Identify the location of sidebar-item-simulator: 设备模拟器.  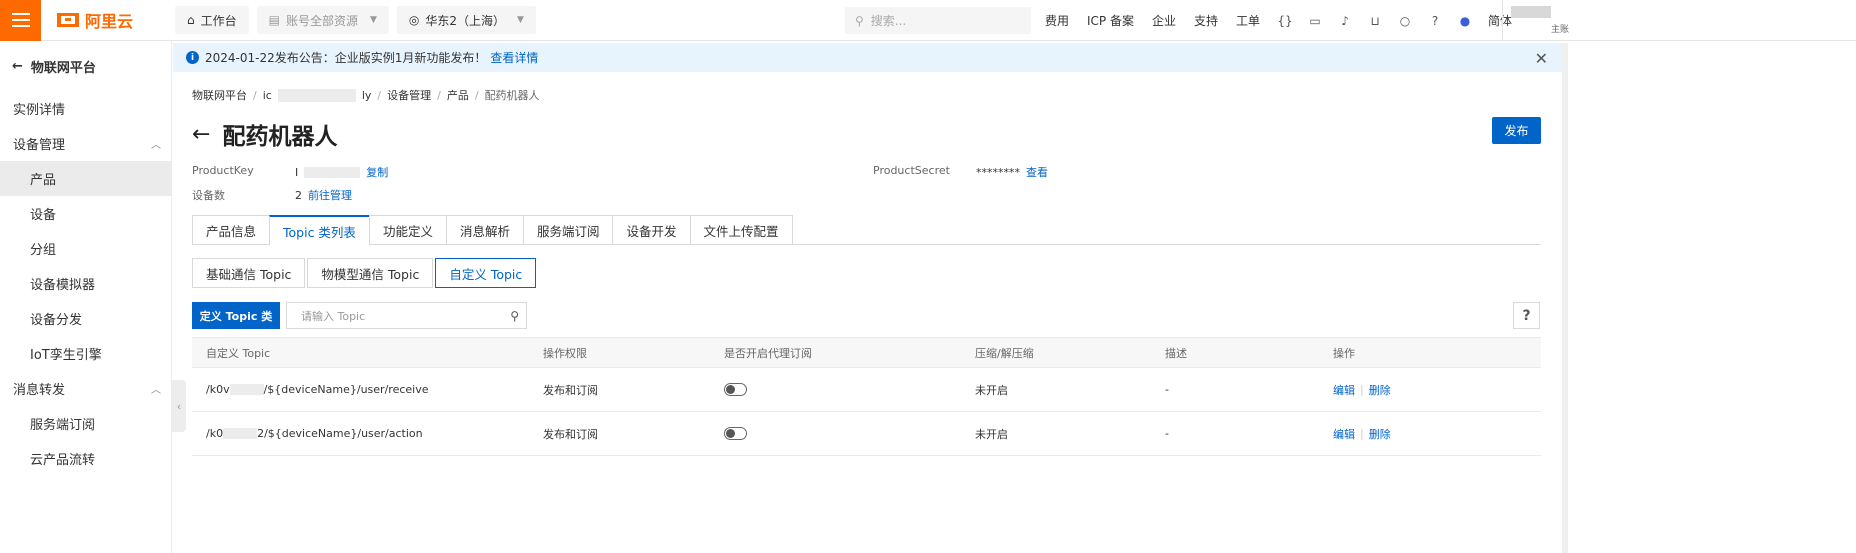
(85, 283).